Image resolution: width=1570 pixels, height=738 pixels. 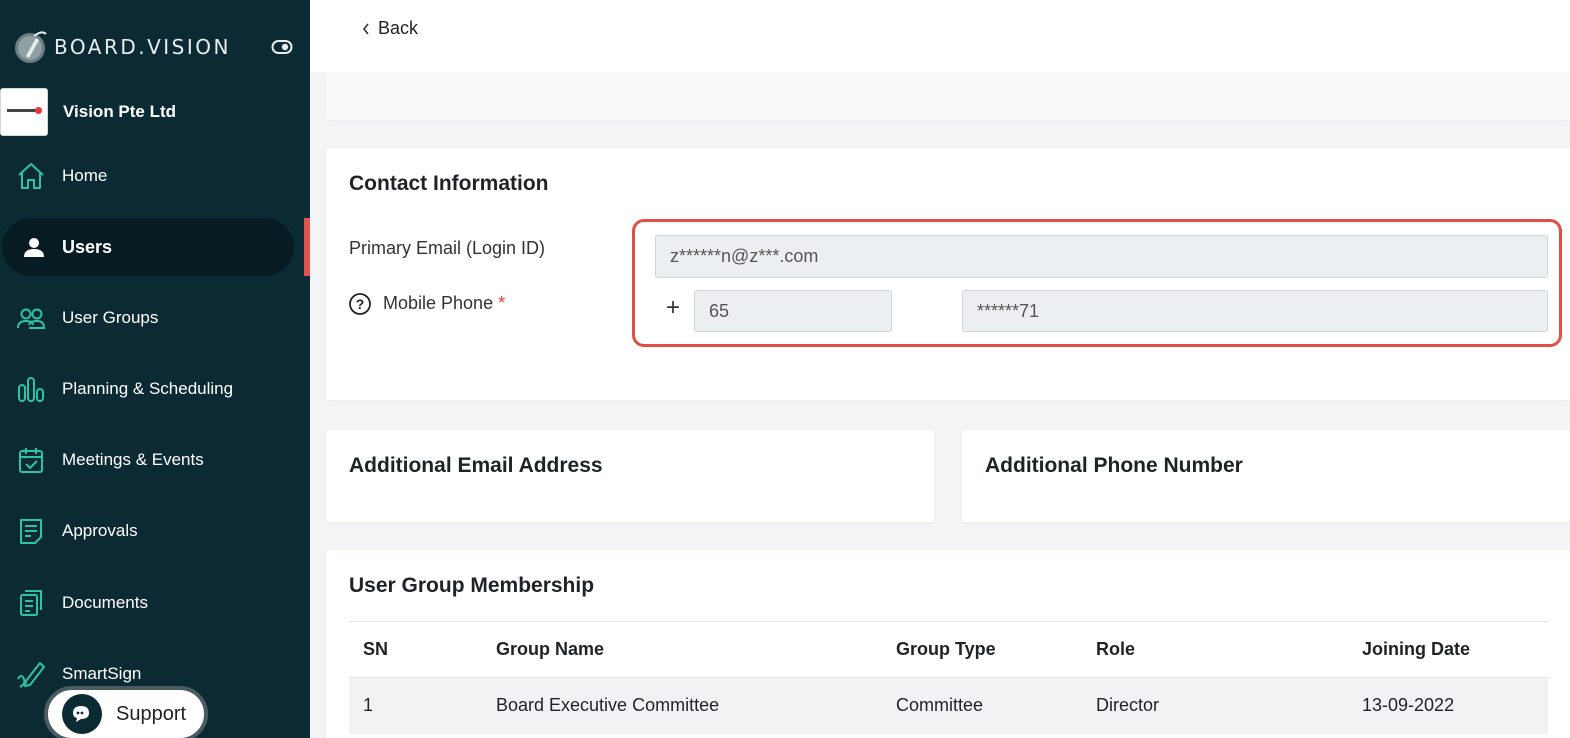 What do you see at coordinates (31, 675) in the screenshot?
I see `pen-icon` at bounding box center [31, 675].